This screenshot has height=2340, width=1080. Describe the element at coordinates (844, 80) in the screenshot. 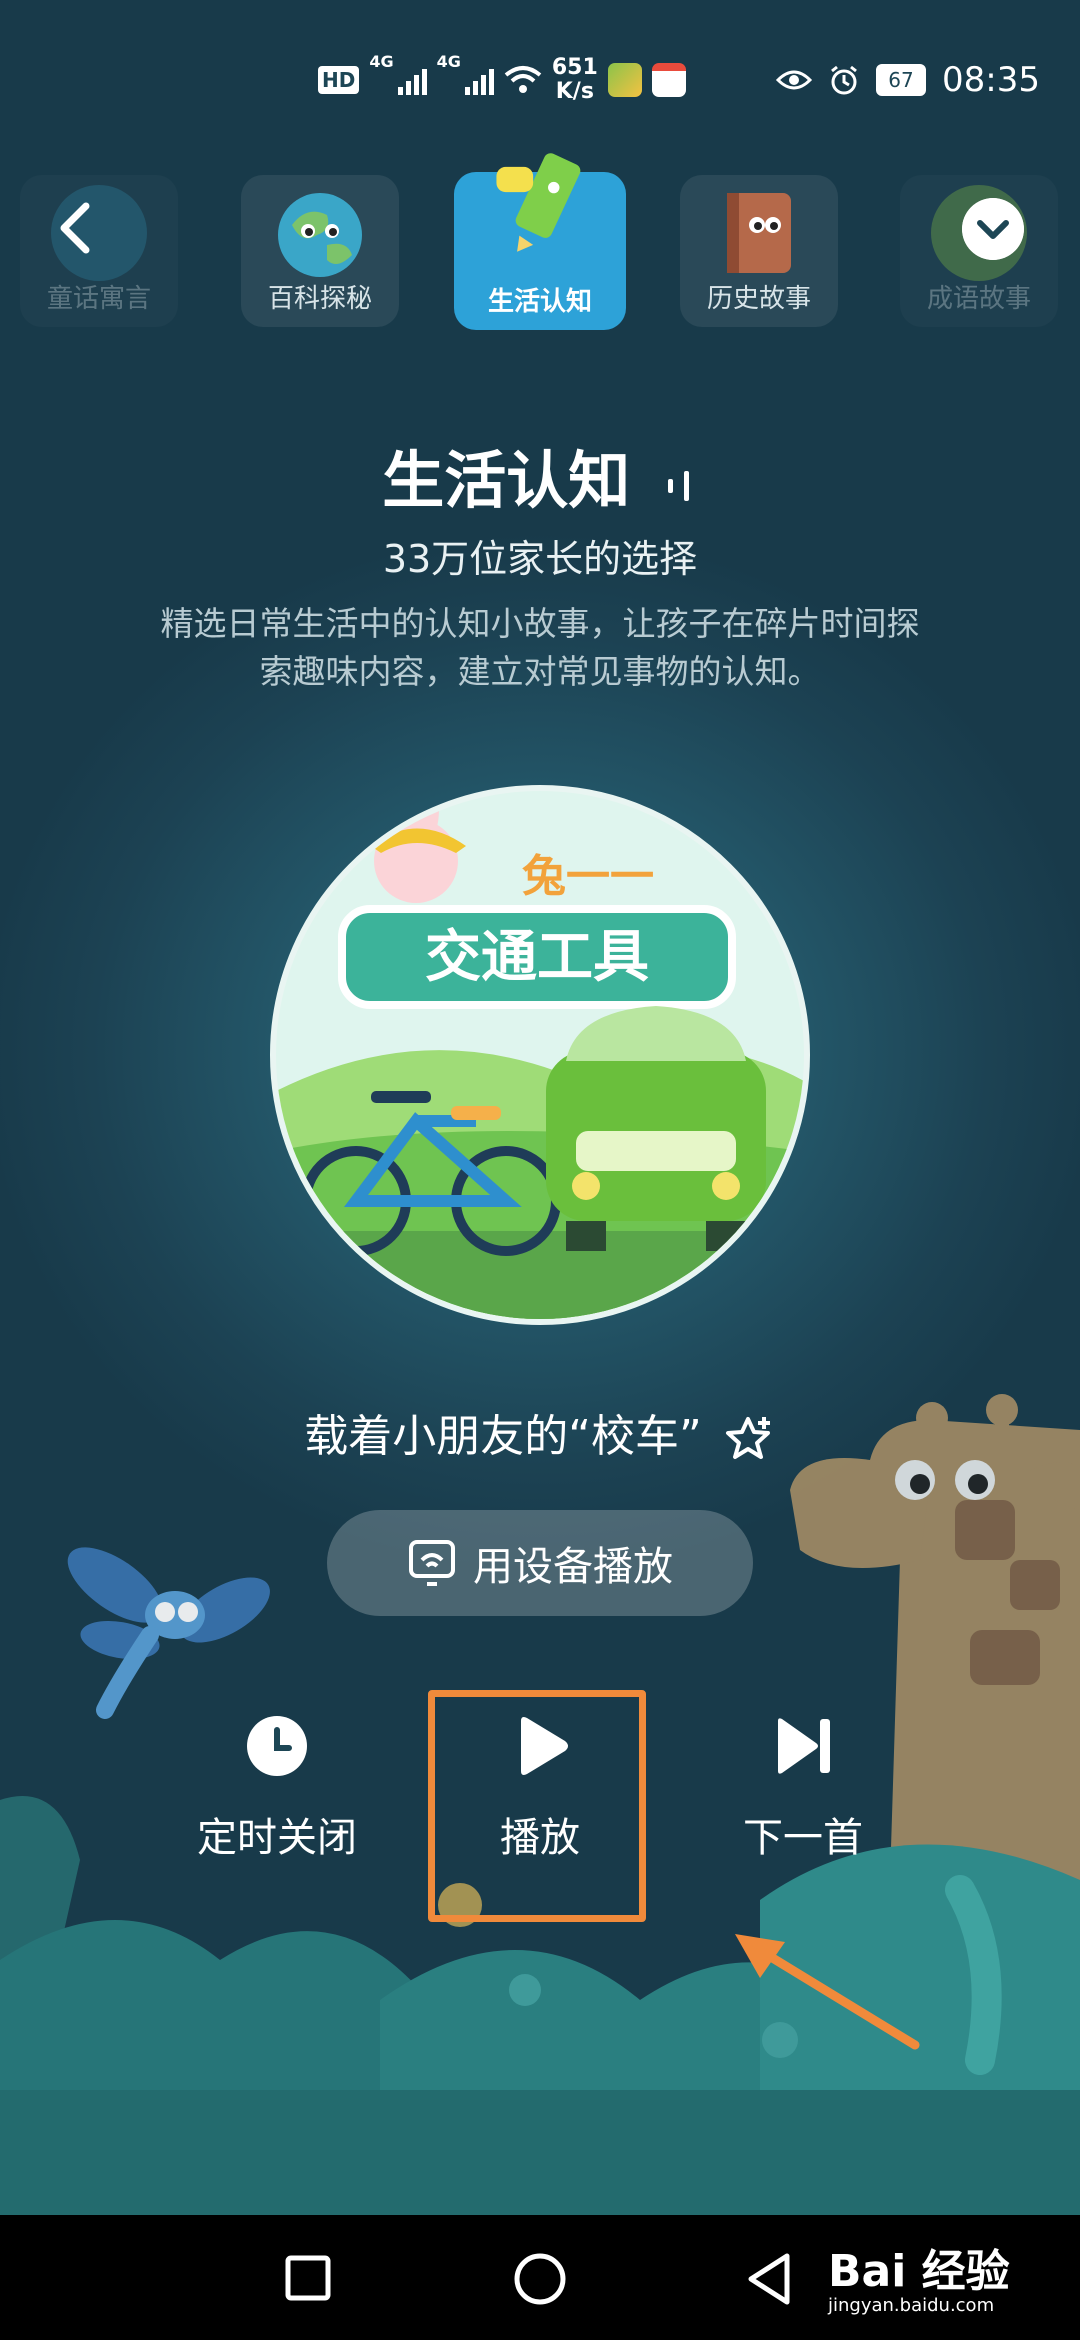

I see `alarm-icon` at that location.